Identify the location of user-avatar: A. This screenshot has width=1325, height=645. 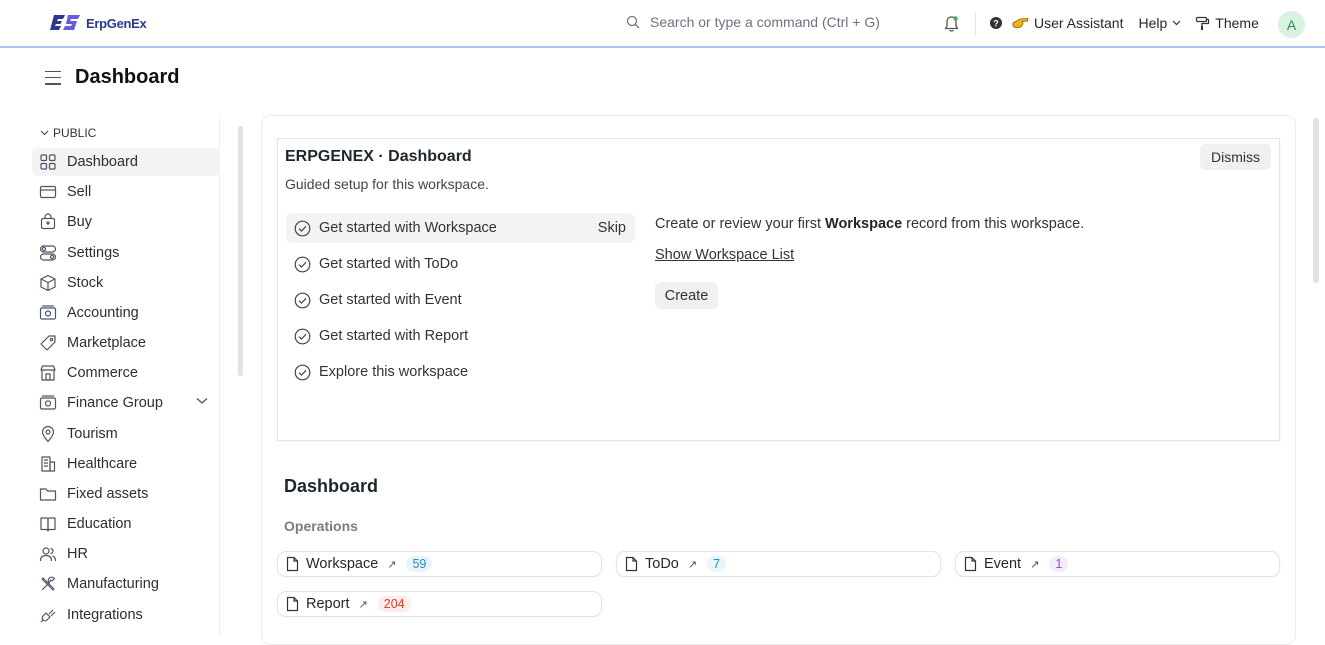
(1291, 24).